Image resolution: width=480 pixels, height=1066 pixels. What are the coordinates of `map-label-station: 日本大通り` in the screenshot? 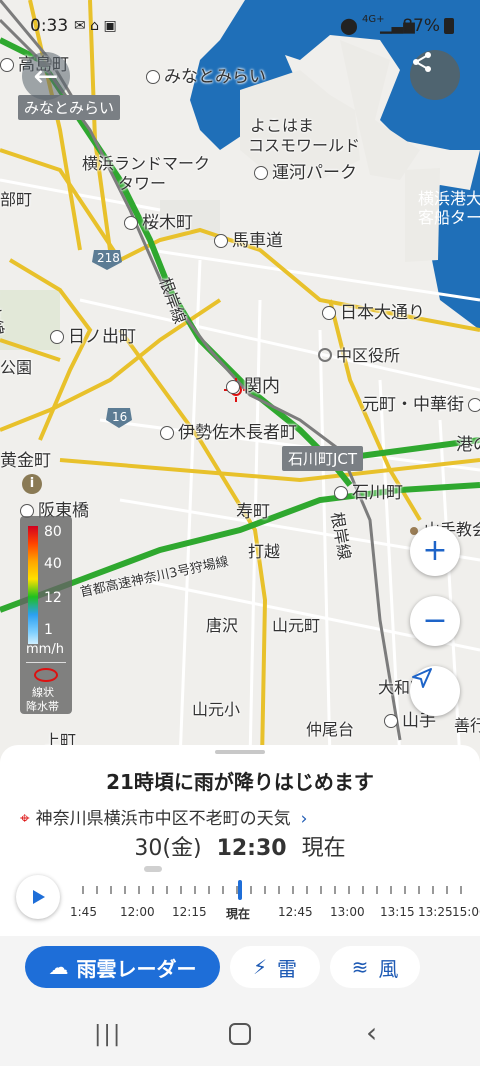 It's located at (373, 310).